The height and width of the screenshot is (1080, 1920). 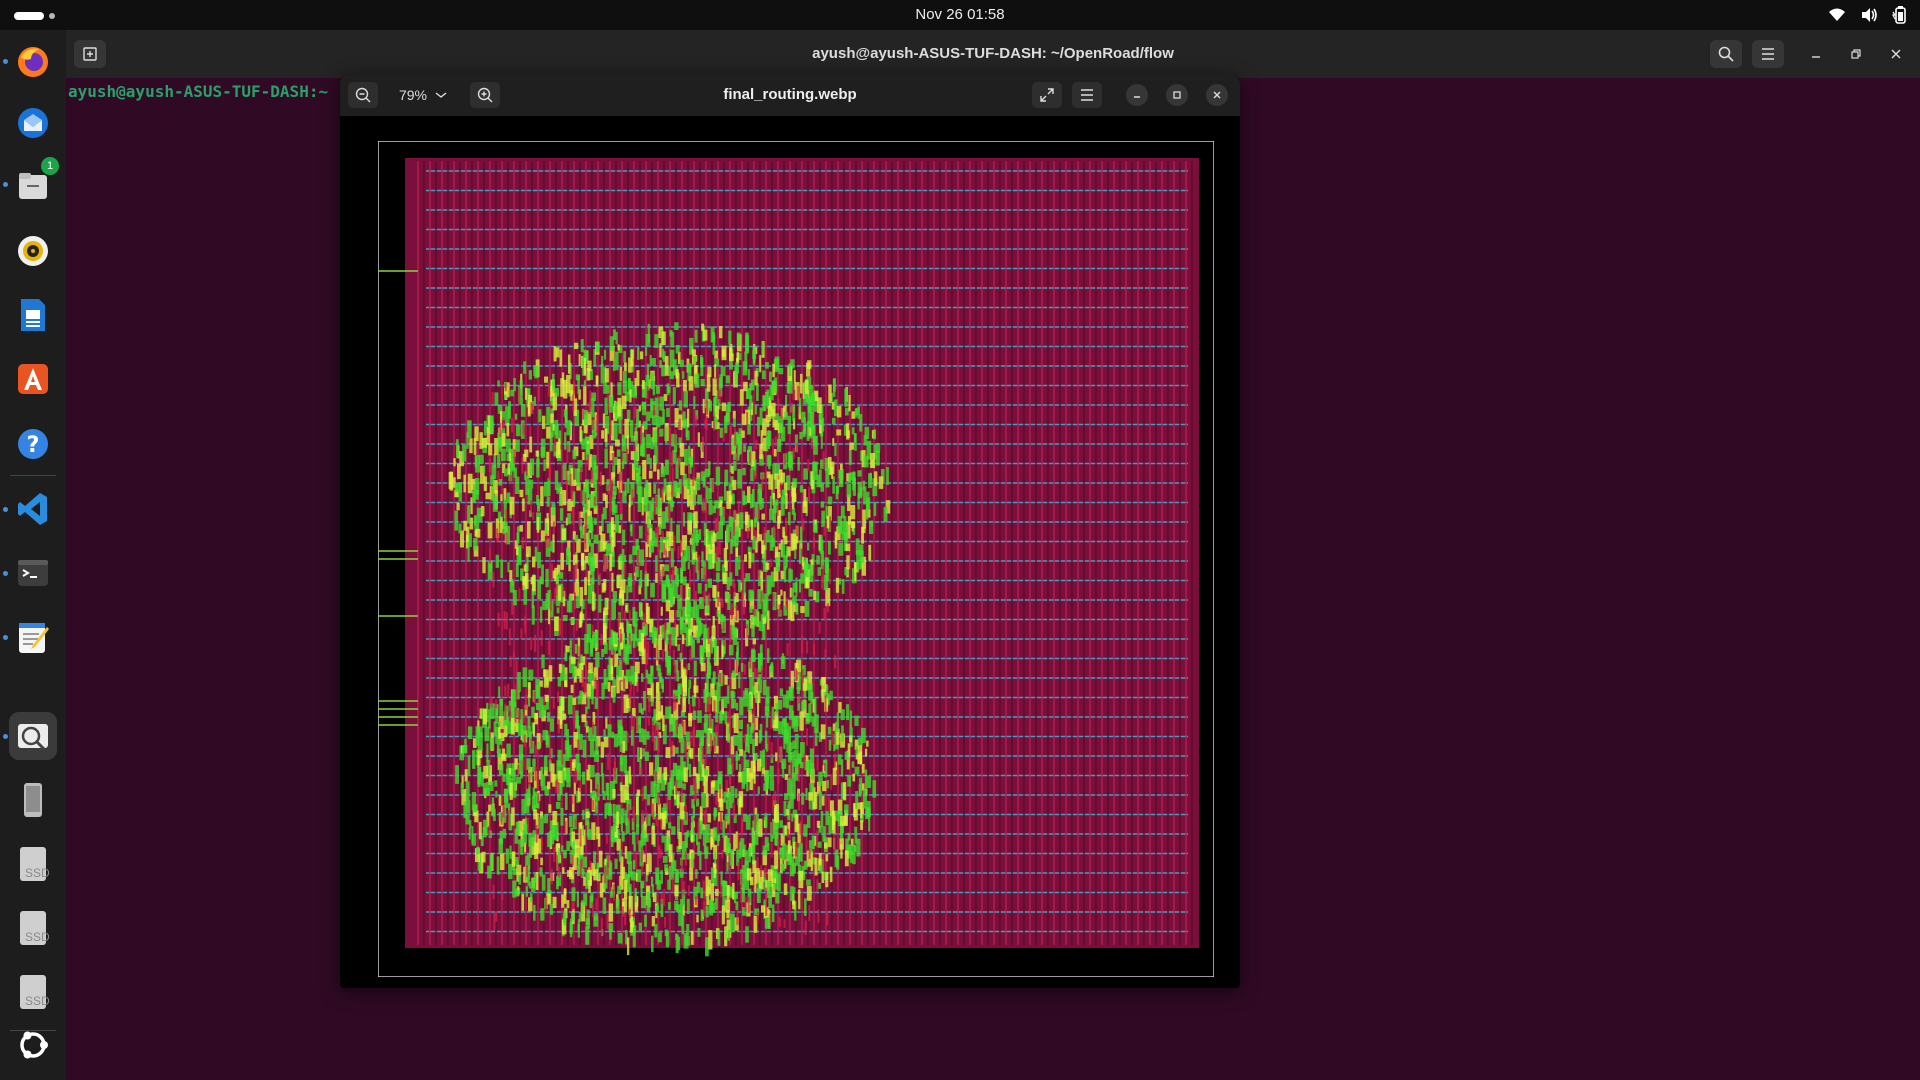 I want to click on terminal-prompt: ayush@ayush-ASUS-TUF-DASH:~, so click(x=198, y=91).